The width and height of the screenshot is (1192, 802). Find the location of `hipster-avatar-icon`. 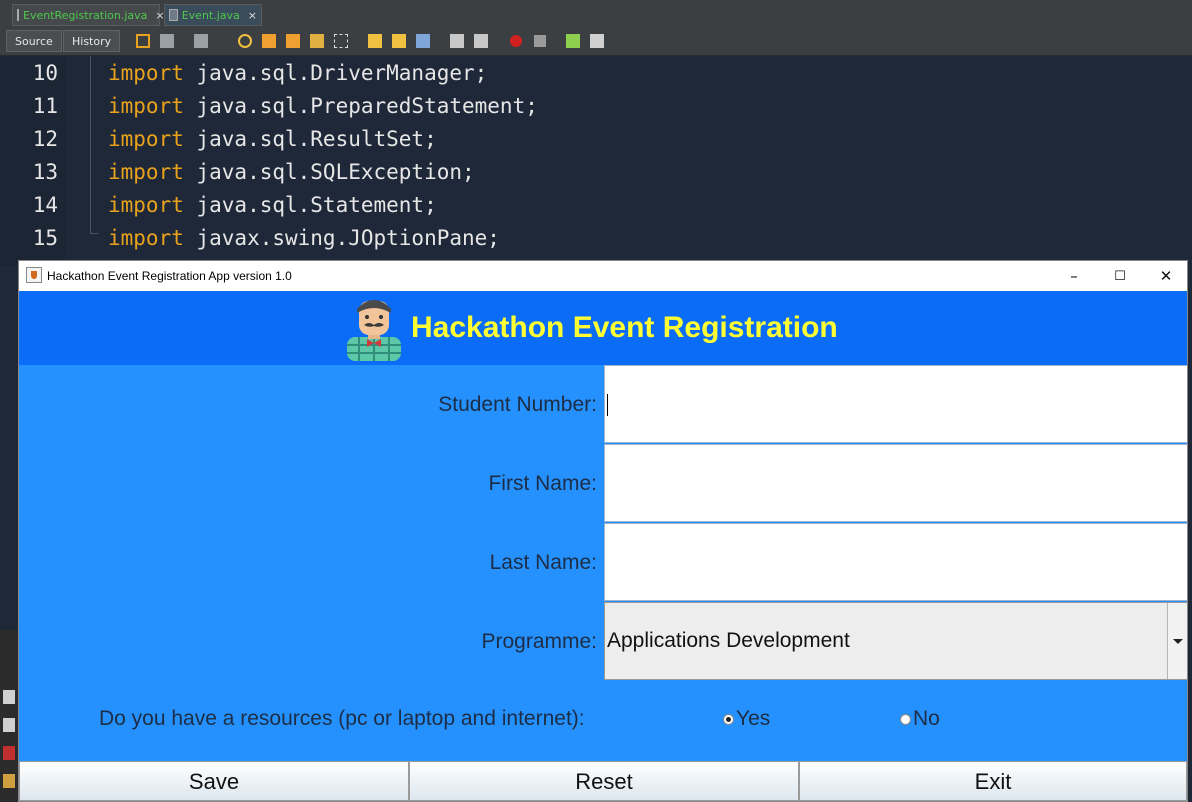

hipster-avatar-icon is located at coordinates (374, 330).